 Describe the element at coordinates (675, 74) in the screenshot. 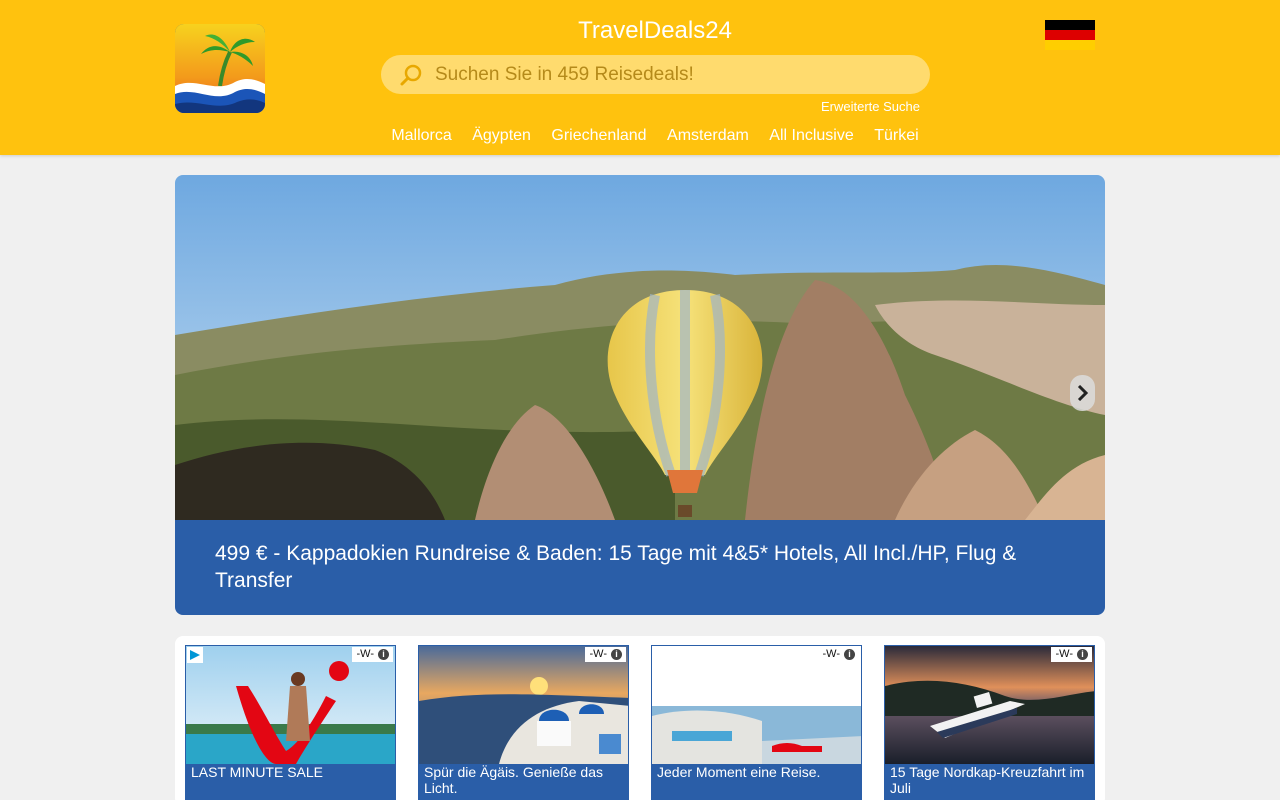

I see `search-input` at that location.